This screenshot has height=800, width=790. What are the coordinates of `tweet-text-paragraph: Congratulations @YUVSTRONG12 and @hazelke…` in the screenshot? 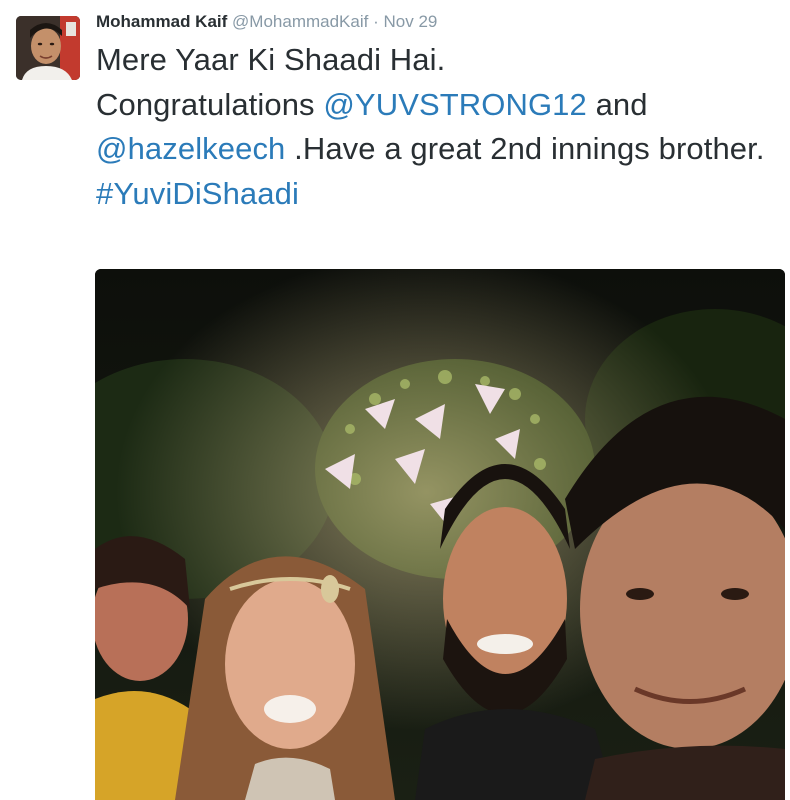 It's located at (436, 127).